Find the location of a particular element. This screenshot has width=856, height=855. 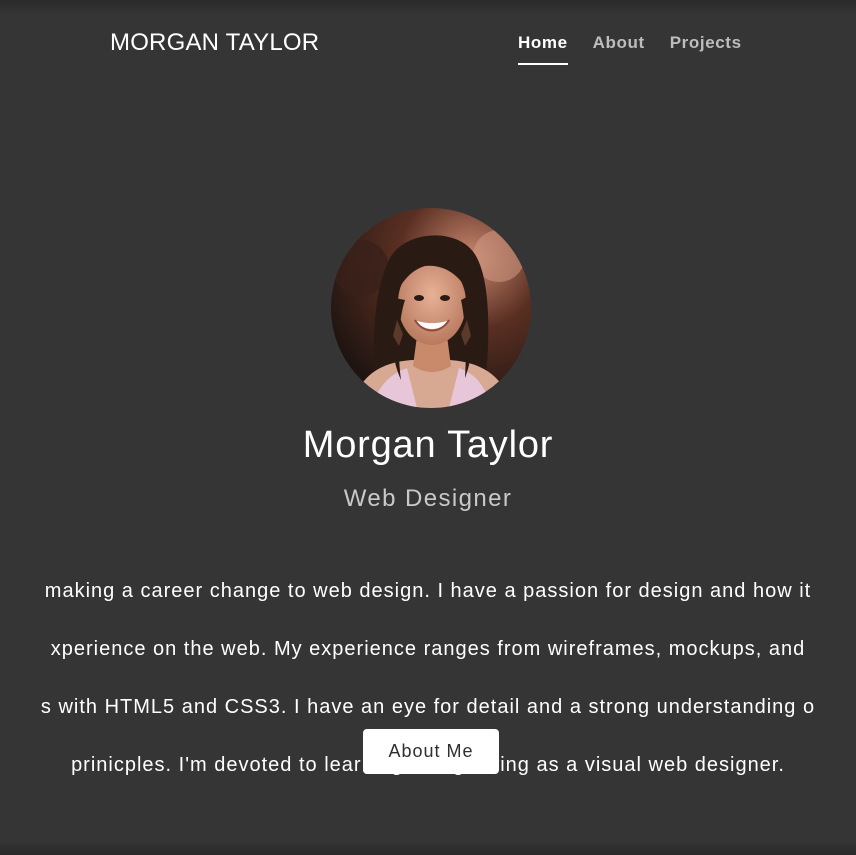

hero-name: Morgan Taylor is located at coordinates (428, 445).